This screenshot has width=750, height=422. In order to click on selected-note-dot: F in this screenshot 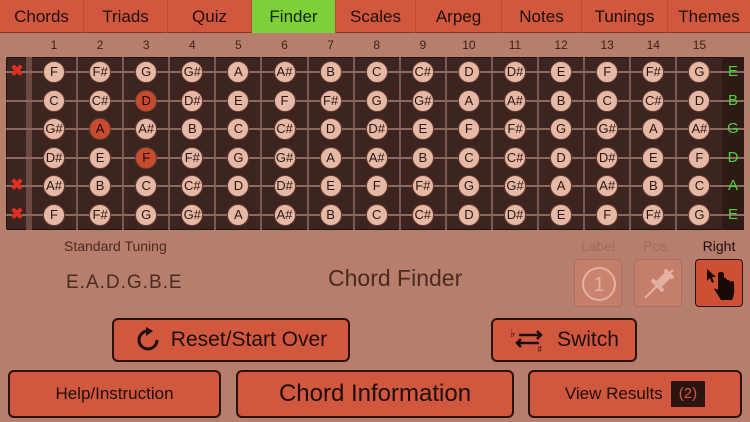, I will do `click(146, 157)`.